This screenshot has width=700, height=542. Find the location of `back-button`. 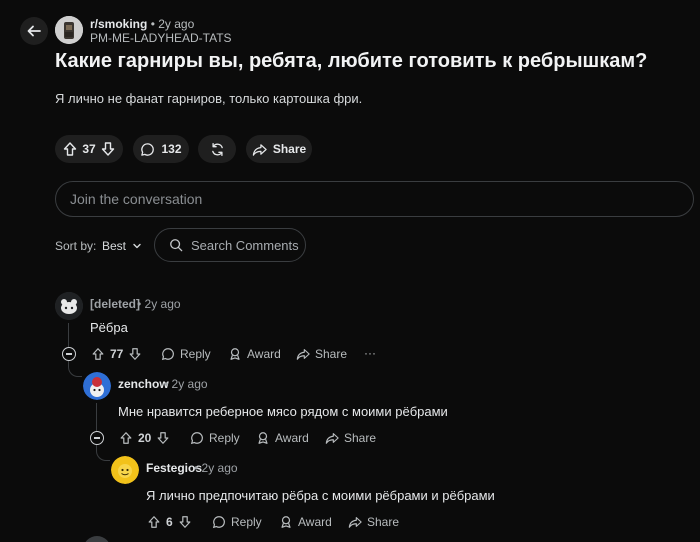

back-button is located at coordinates (34, 31).